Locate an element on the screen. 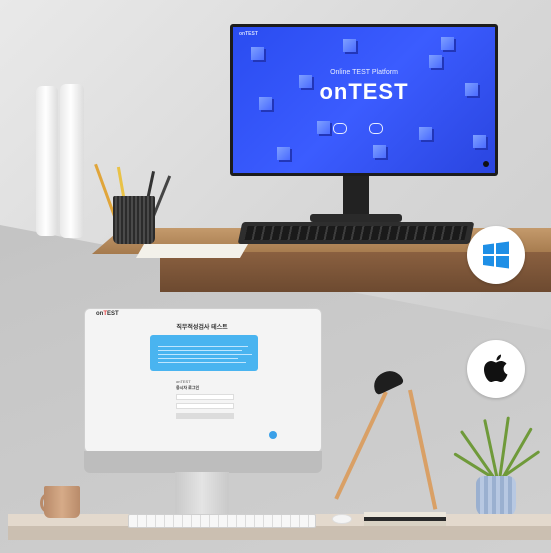 This screenshot has width=551, height=553. monitor-stand is located at coordinates (202, 494).